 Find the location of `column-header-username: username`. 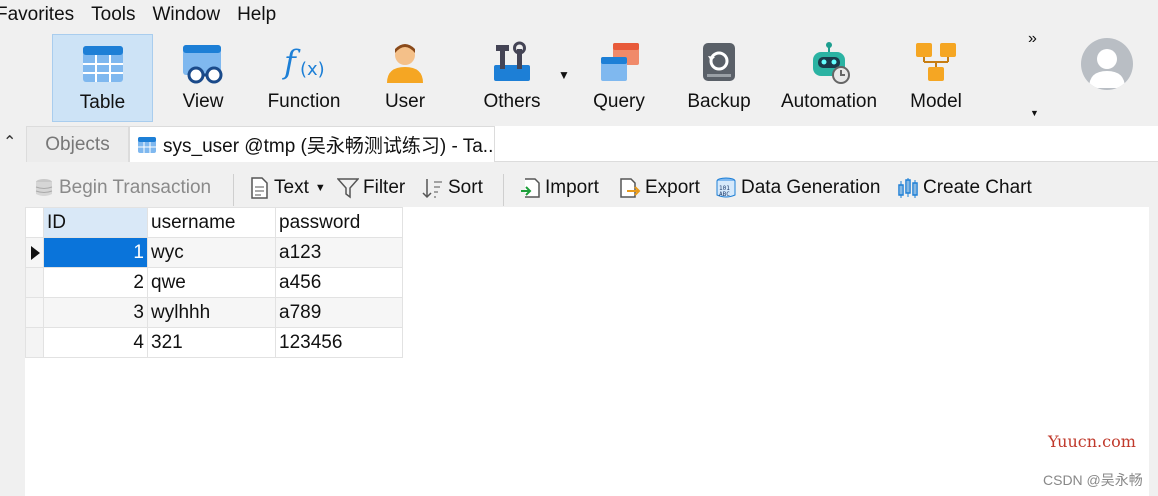

column-header-username: username is located at coordinates (211, 222).